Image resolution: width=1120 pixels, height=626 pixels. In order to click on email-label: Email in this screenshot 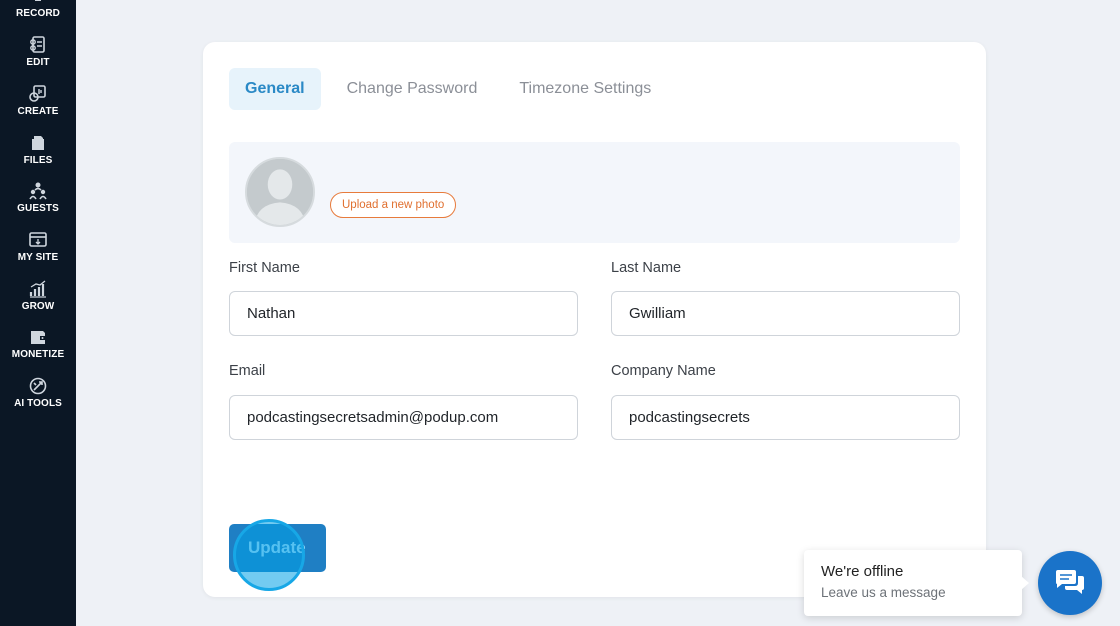, I will do `click(247, 371)`.